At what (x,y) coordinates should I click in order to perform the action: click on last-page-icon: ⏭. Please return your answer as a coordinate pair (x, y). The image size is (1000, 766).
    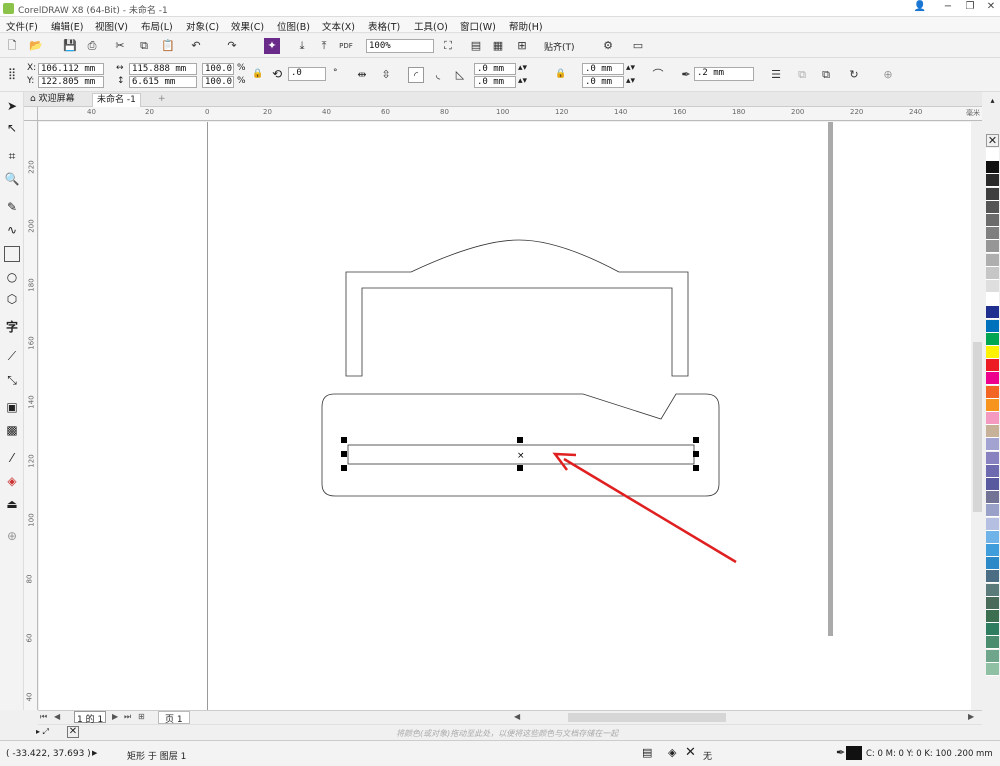
    Looking at the image, I should click on (127, 717).